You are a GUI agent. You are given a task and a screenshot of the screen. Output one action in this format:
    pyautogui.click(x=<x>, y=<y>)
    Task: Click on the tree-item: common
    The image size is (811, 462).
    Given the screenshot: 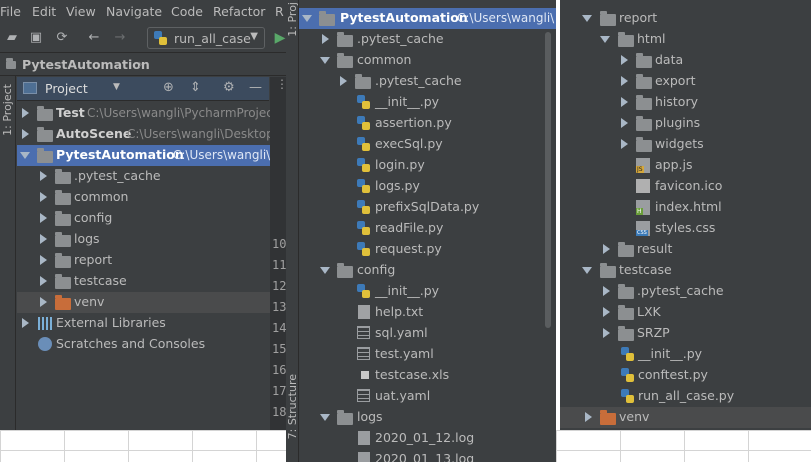 What is the action you would take?
    pyautogui.click(x=421, y=60)
    